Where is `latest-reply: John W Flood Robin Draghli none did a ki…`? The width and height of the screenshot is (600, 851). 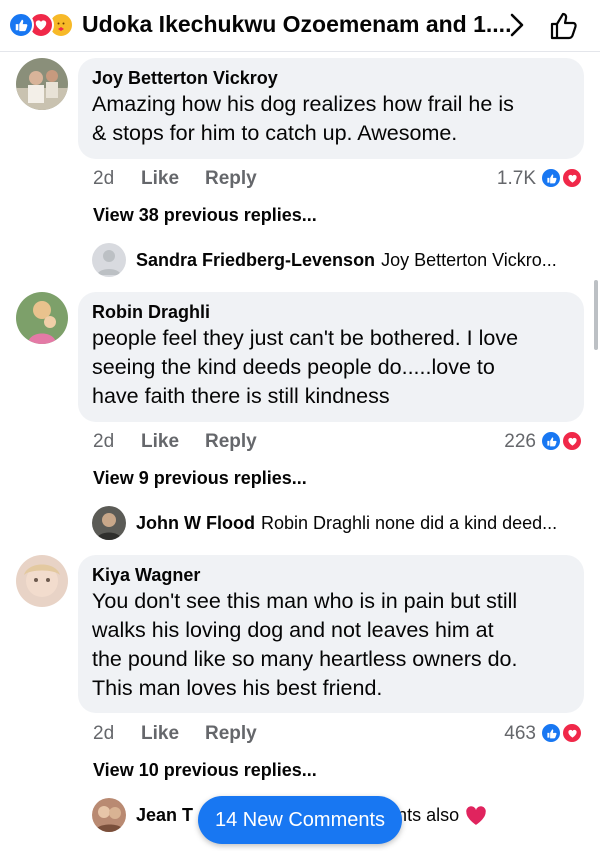 latest-reply: John W Flood Robin Draghli none did a ki… is located at coordinates (324, 523).